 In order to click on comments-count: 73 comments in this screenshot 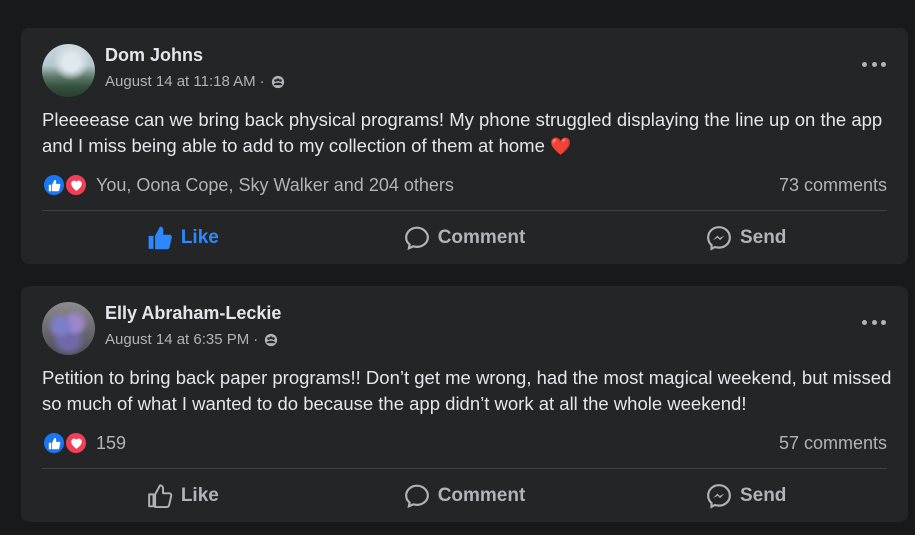, I will do `click(833, 185)`.